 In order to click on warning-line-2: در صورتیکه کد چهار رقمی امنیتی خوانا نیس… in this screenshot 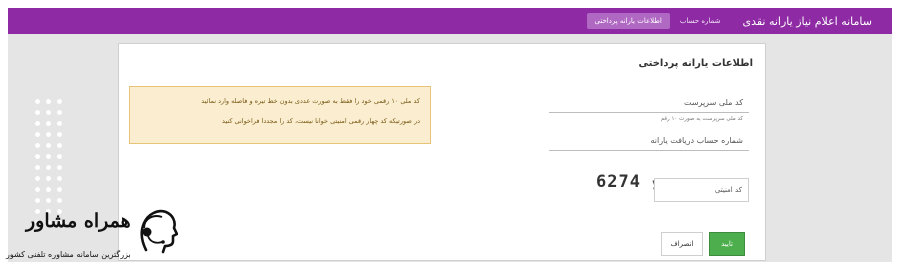, I will do `click(321, 121)`.